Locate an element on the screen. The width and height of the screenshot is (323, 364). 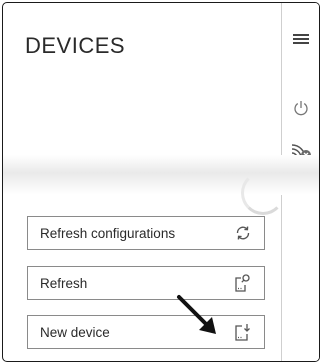
page-title: DEVICES is located at coordinates (75, 45).